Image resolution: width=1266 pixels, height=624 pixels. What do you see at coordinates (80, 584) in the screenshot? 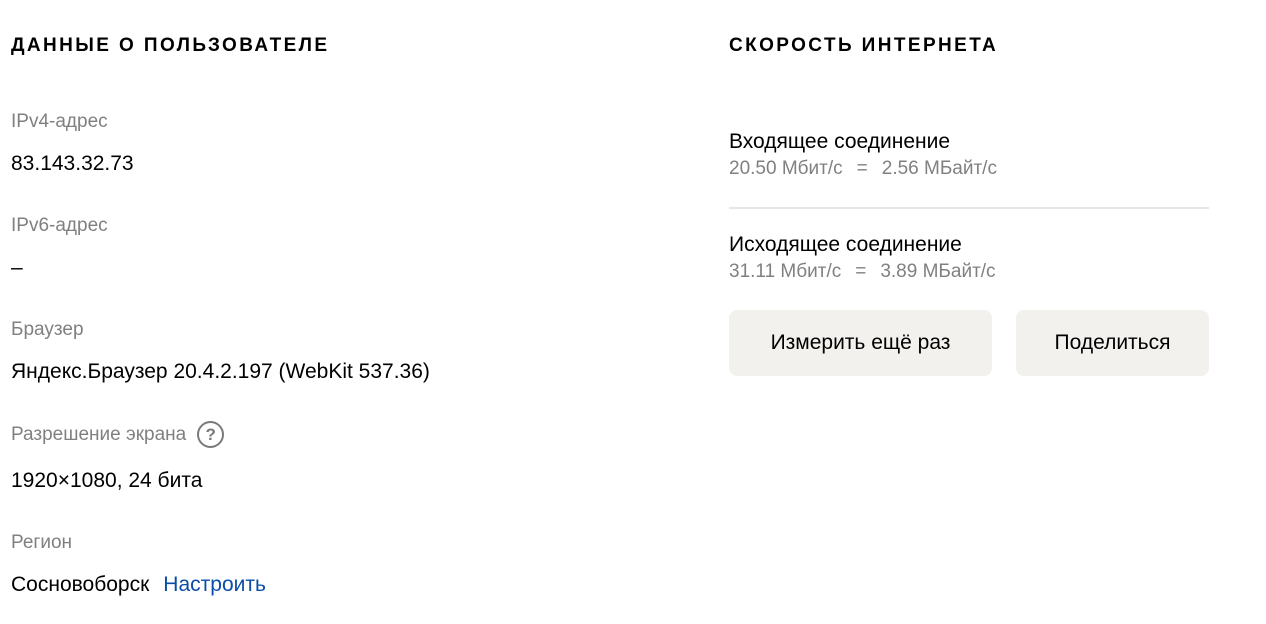
I see `region-value: Сосновоборск` at bounding box center [80, 584].